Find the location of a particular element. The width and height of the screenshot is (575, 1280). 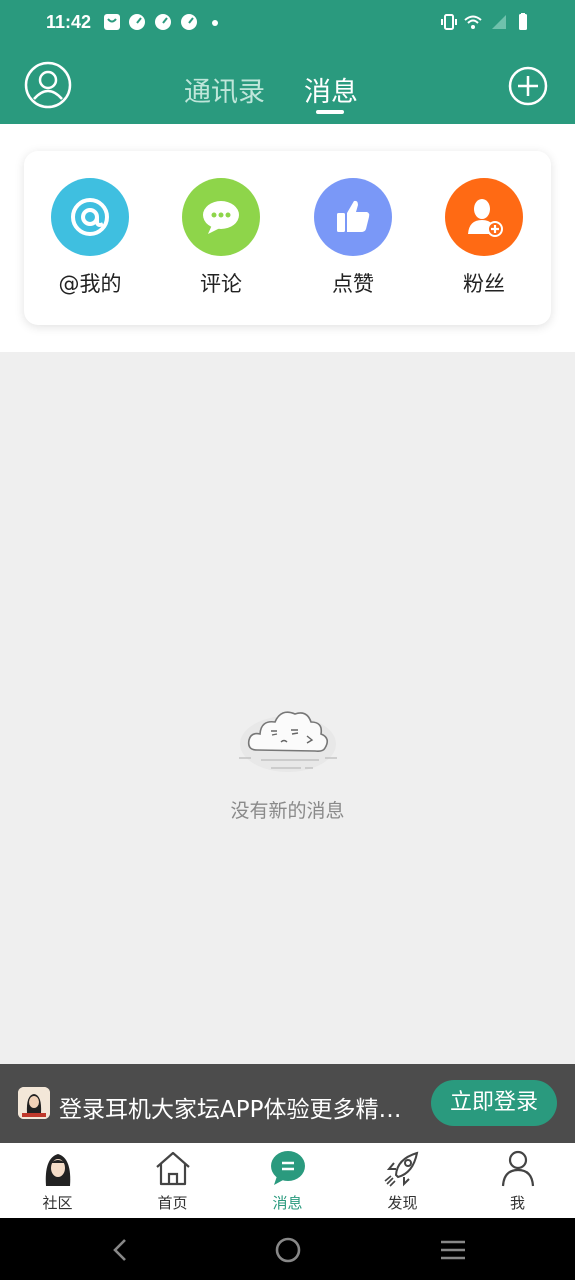

shortcut-comments: 评论 is located at coordinates (221, 238).